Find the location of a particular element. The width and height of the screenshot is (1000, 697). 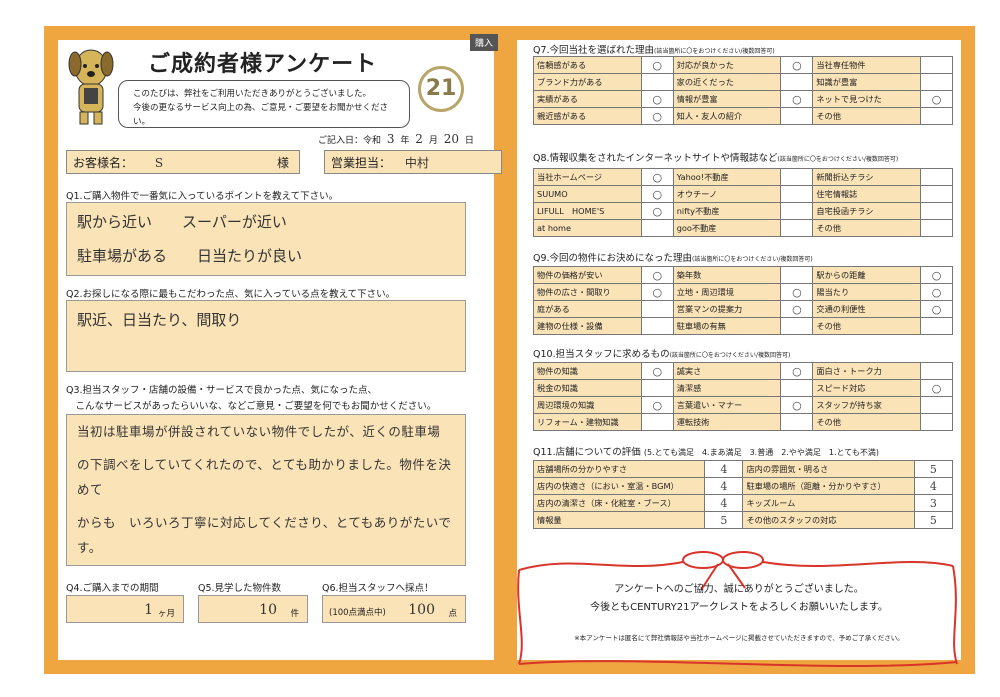

q8-row: LIFULL HOME'S ○ nifty不動産 自宅投函チラシ is located at coordinates (743, 211).